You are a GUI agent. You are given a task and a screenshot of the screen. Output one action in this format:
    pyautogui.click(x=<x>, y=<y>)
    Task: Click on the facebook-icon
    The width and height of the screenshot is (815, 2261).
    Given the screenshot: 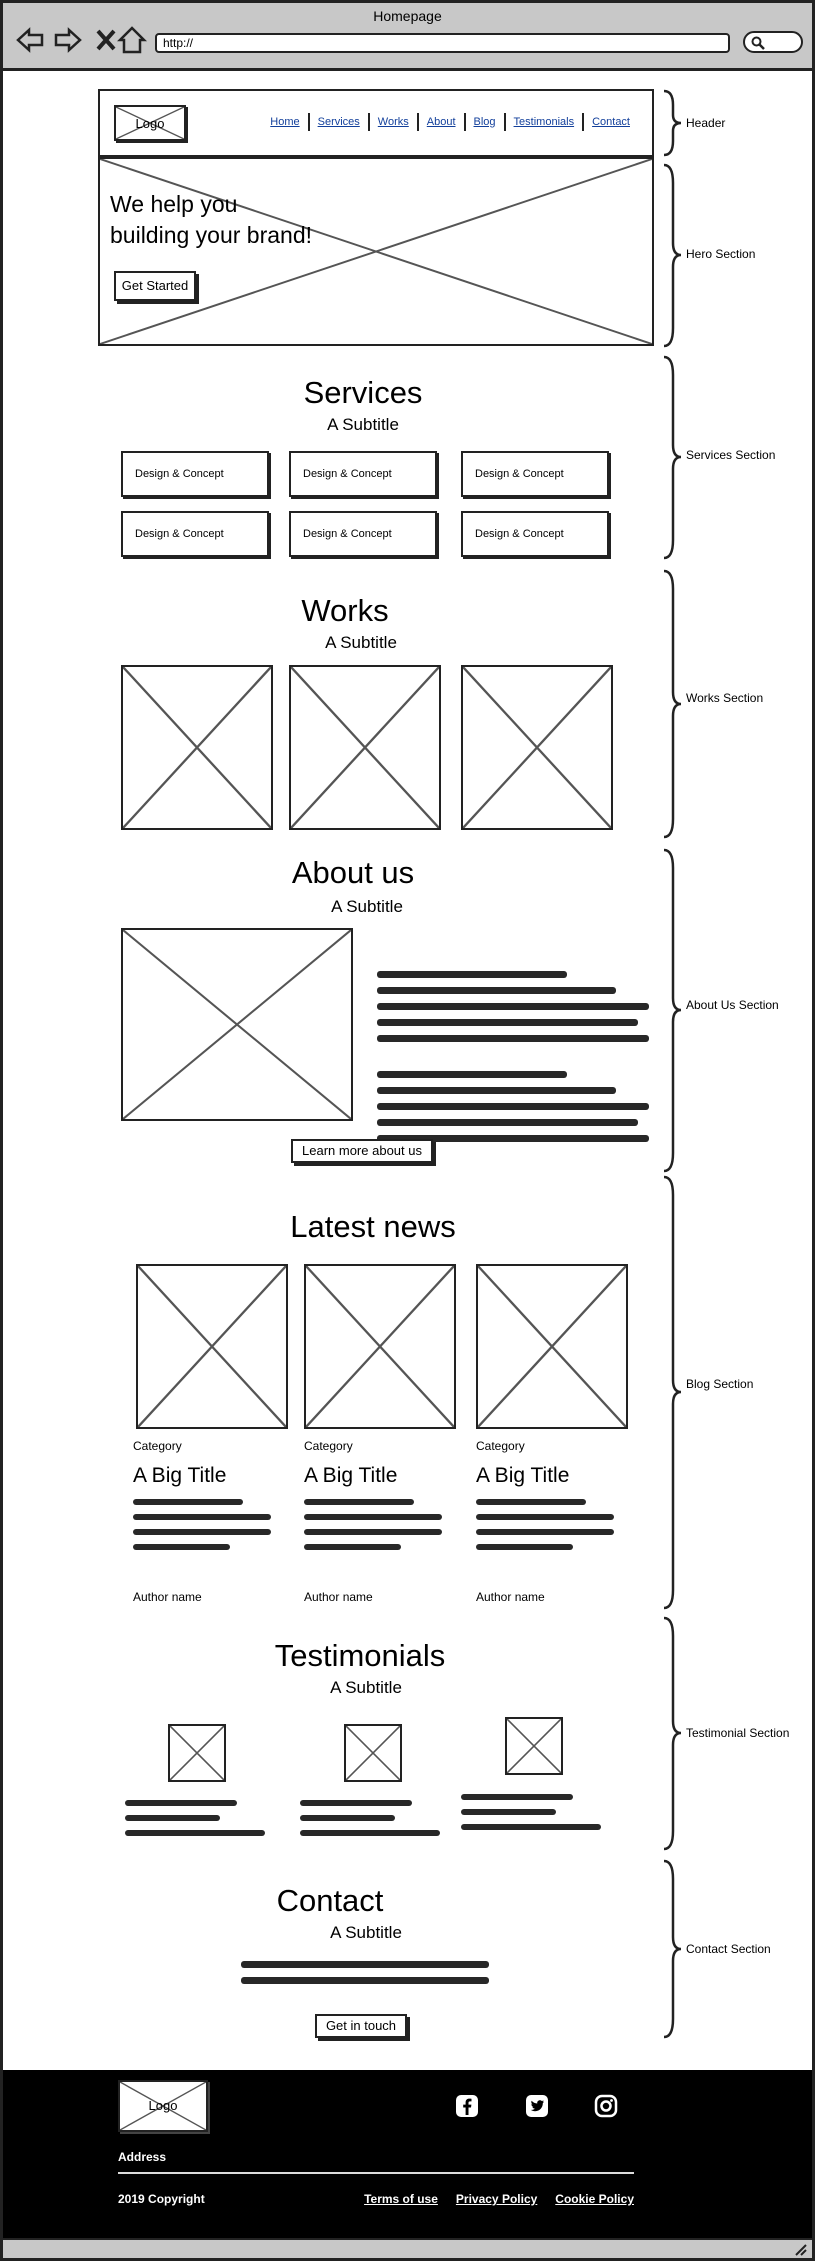 What is the action you would take?
    pyautogui.click(x=467, y=2106)
    